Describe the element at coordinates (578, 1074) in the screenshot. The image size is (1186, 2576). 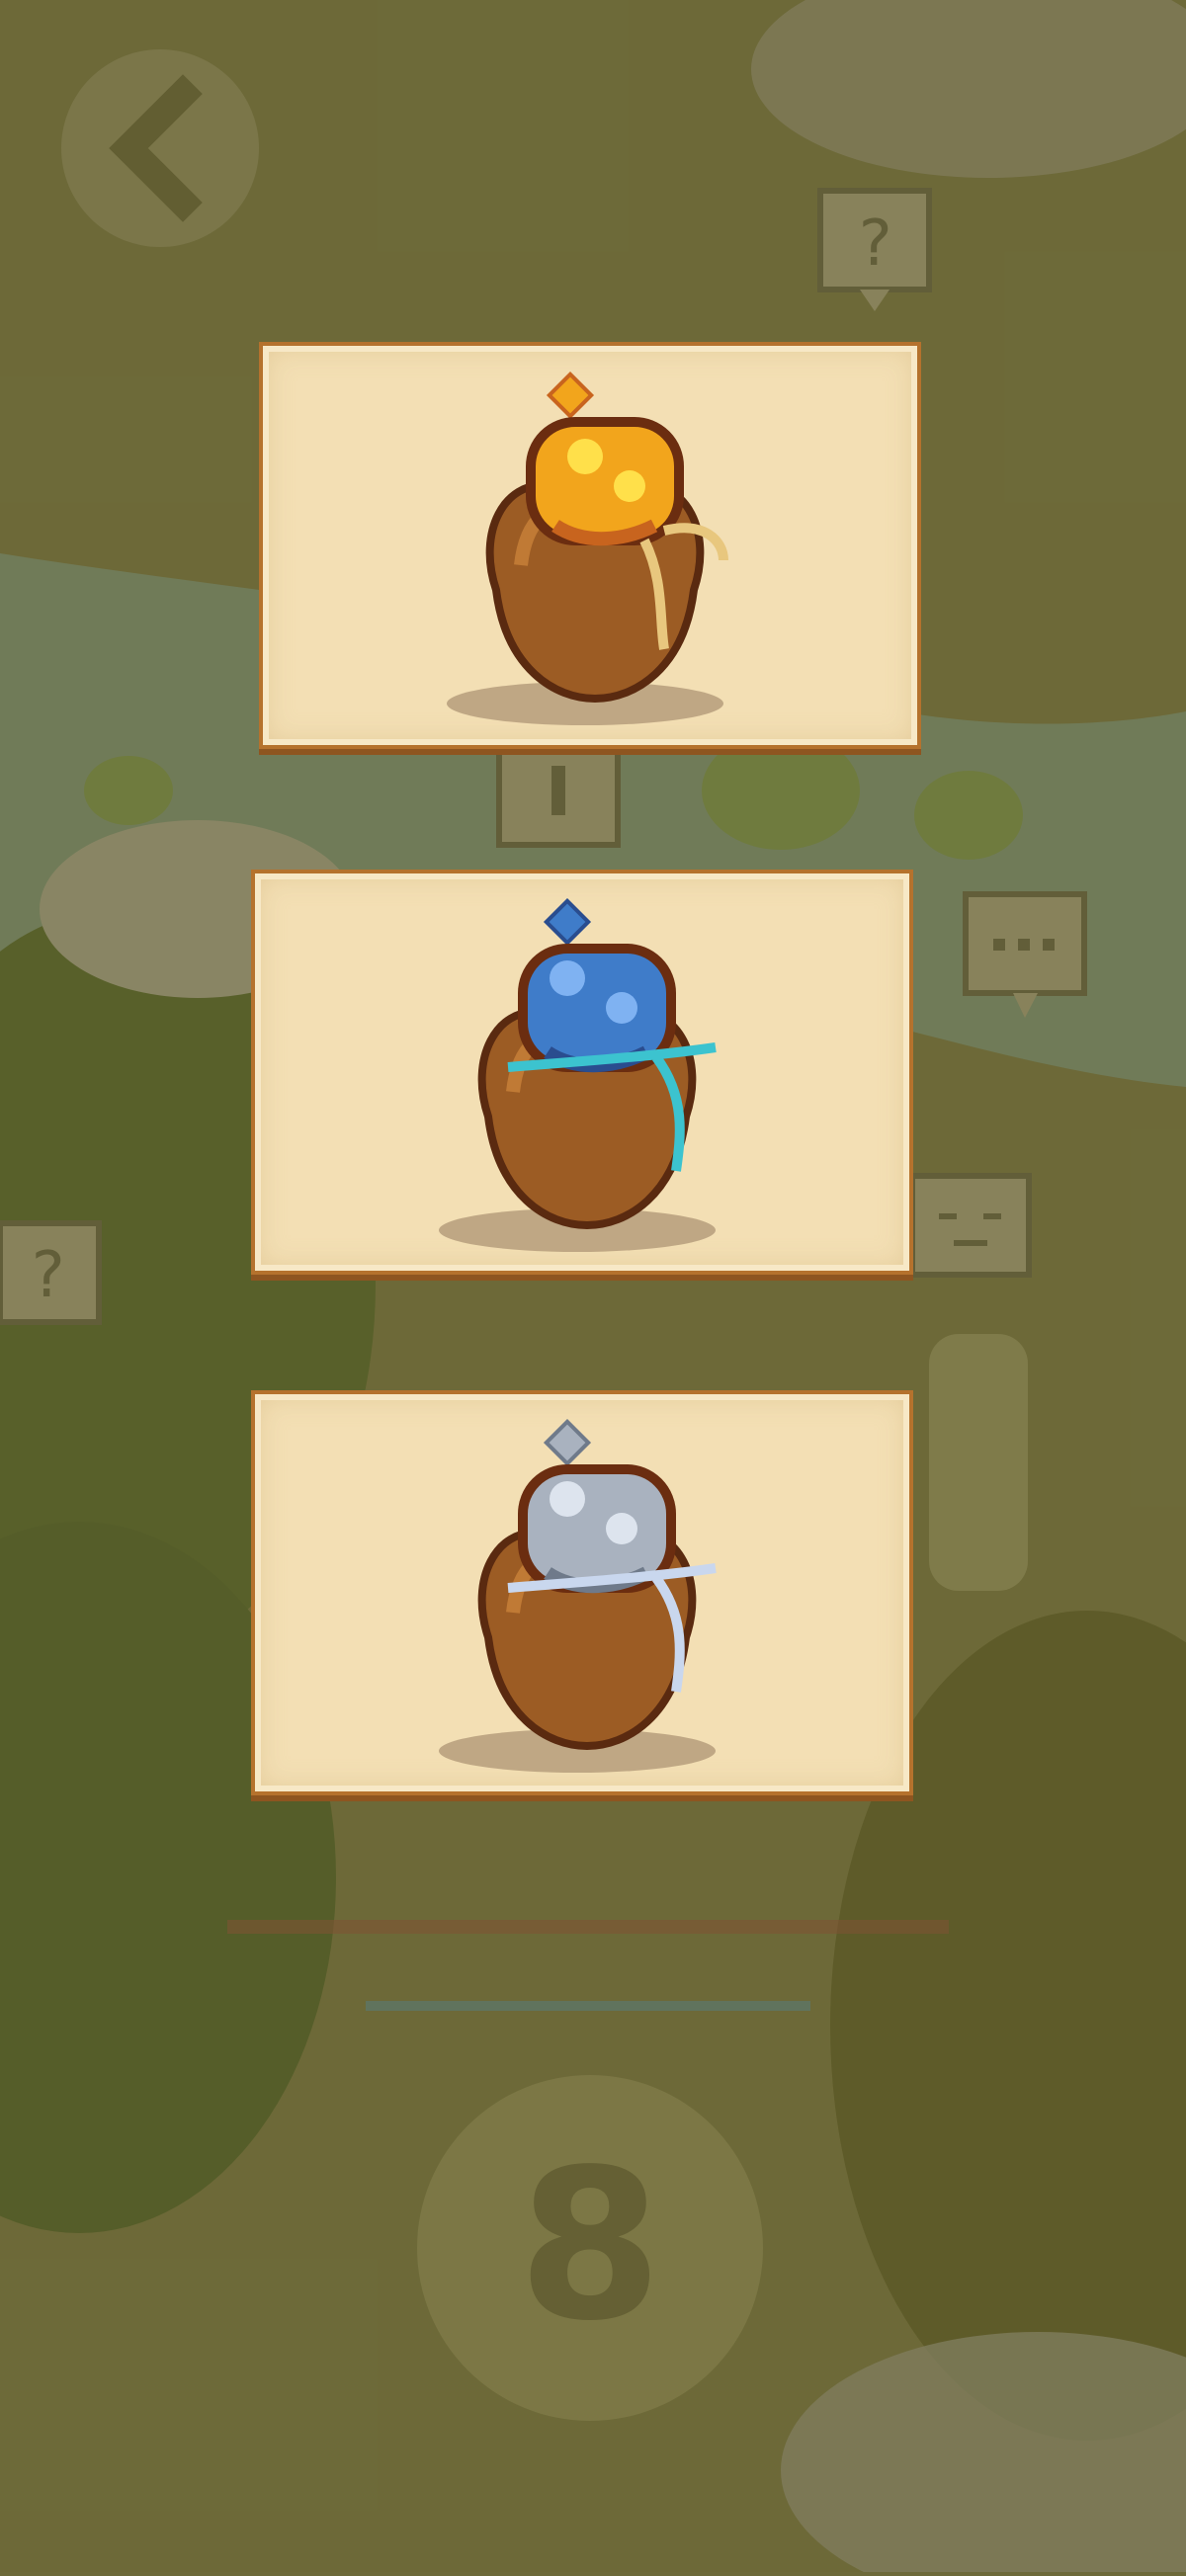
I see `blue-pouch-icon` at that location.